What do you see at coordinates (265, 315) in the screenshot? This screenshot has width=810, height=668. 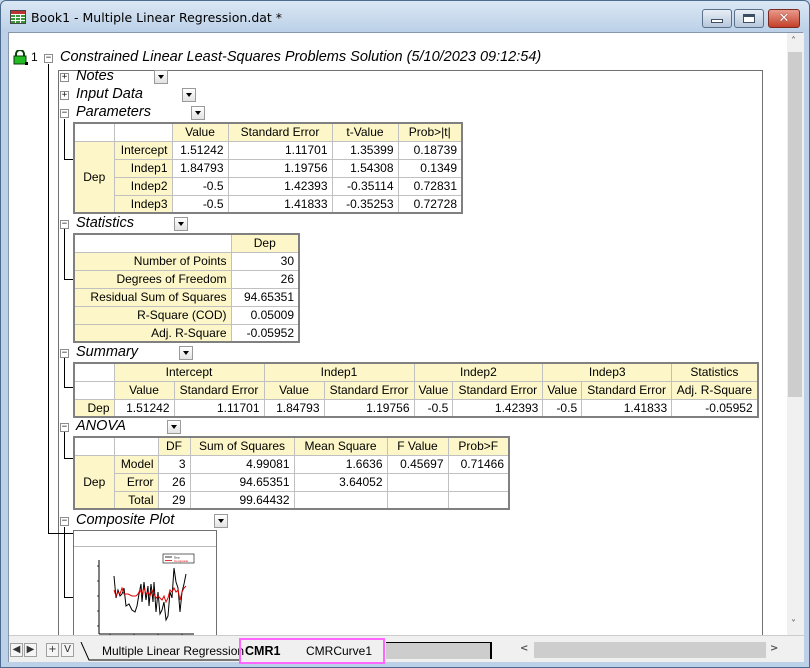 I see `table-cell: 0.05009` at bounding box center [265, 315].